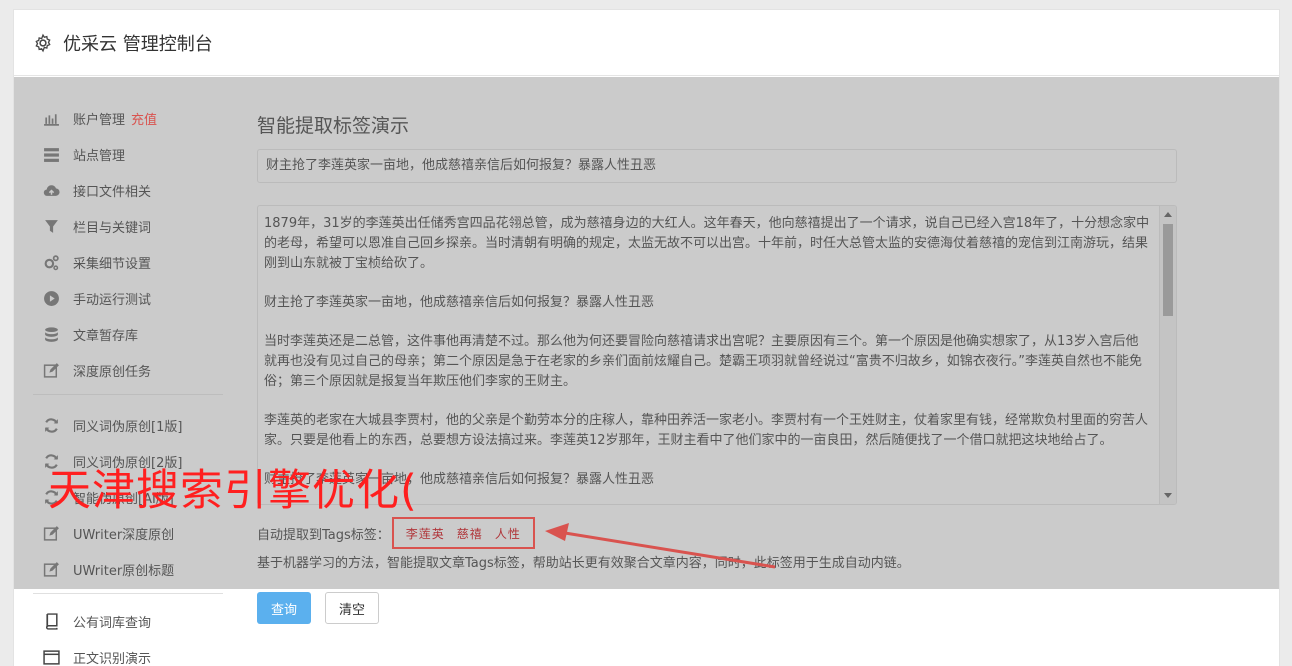  Describe the element at coordinates (112, 264) in the screenshot. I see `sidebar-item-label: 采集细节设置` at that location.